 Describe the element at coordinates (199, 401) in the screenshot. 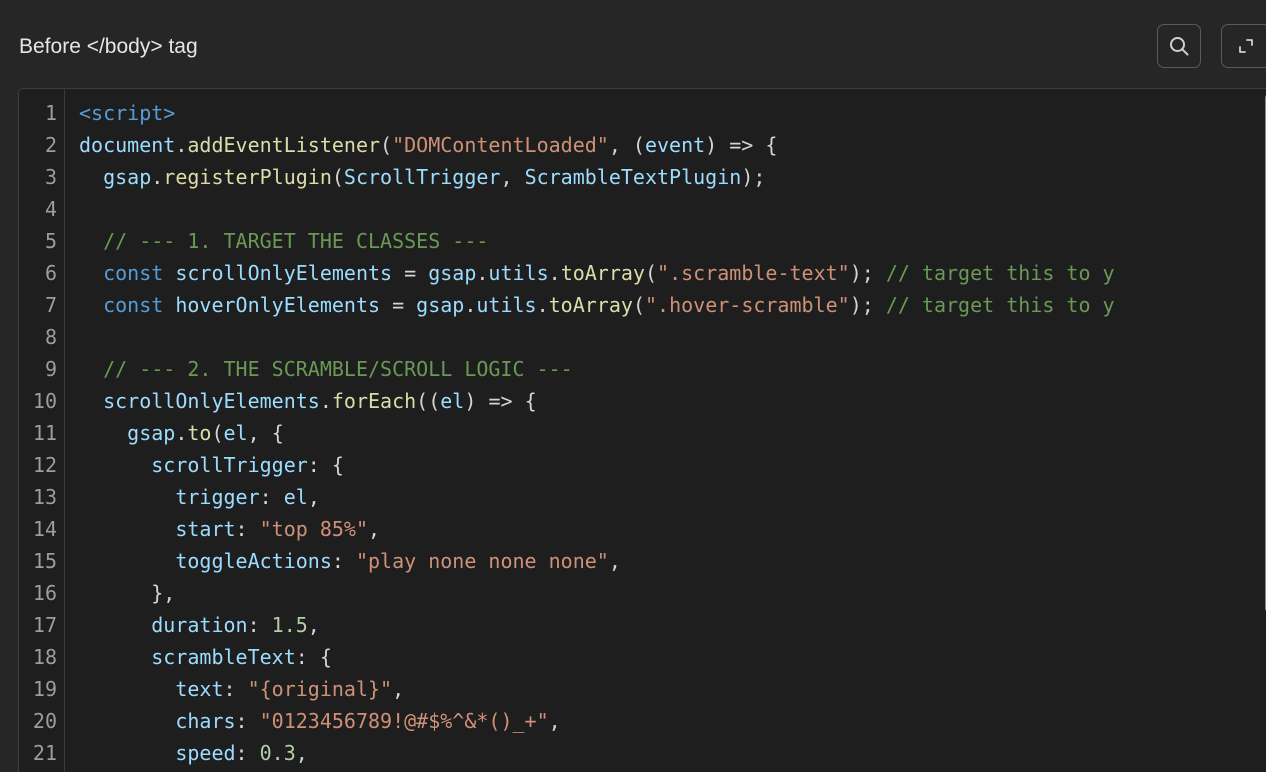

I see `code-token: scrollOnlyElements` at that location.